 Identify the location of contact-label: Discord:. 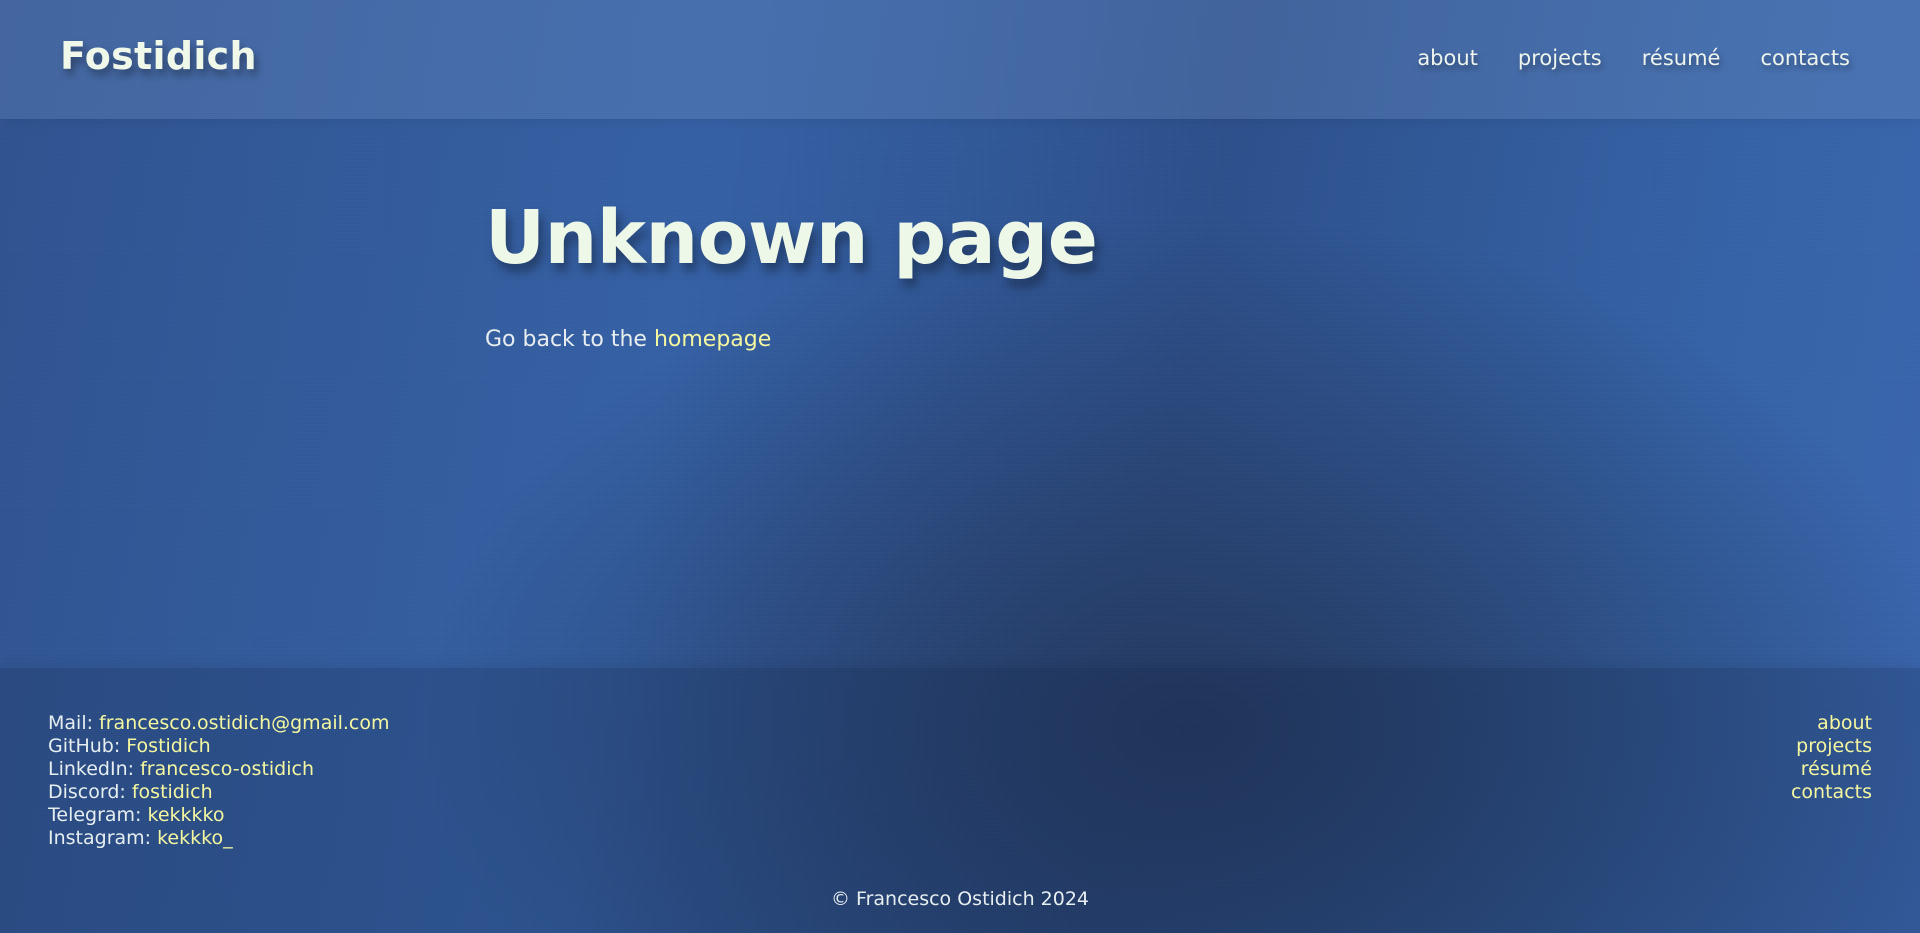
(90, 792).